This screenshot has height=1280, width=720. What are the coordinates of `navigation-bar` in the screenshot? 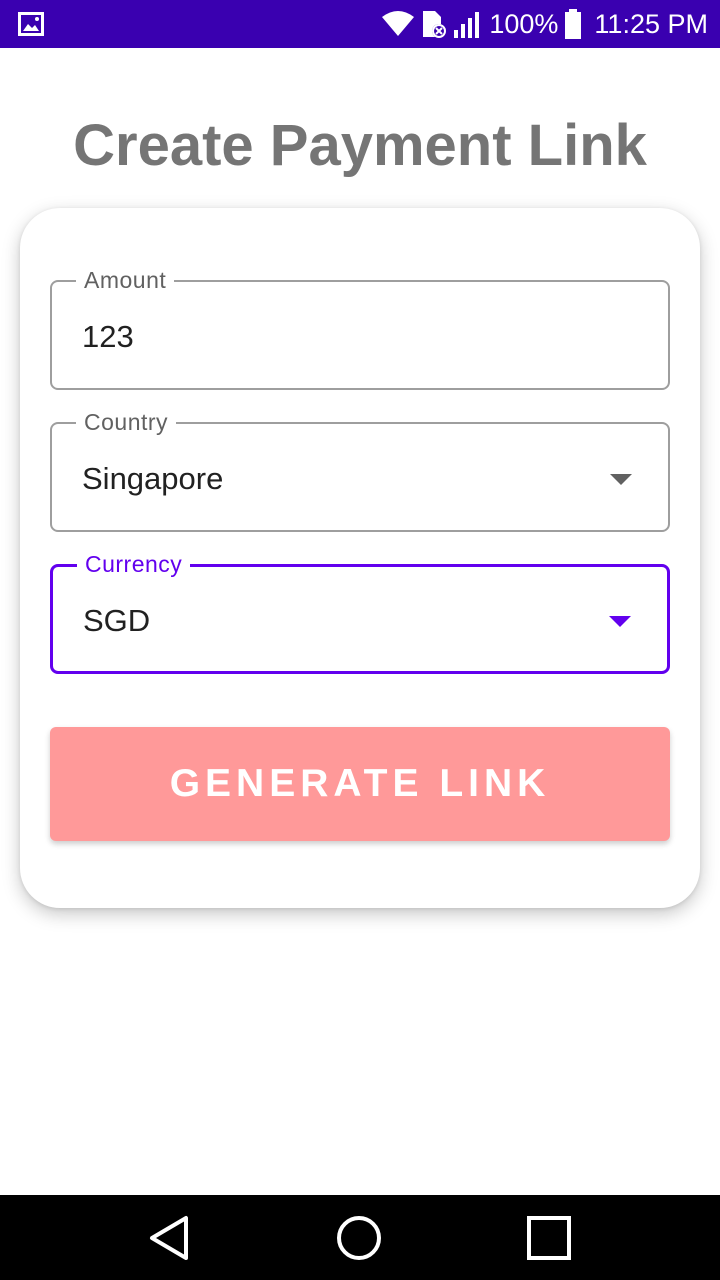 It's located at (360, 1237).